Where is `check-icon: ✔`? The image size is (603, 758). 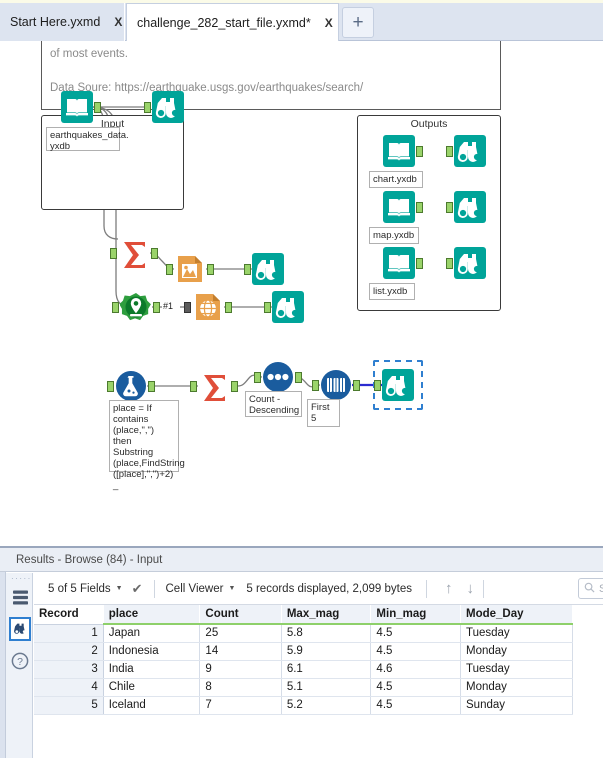
check-icon: ✔ is located at coordinates (137, 589).